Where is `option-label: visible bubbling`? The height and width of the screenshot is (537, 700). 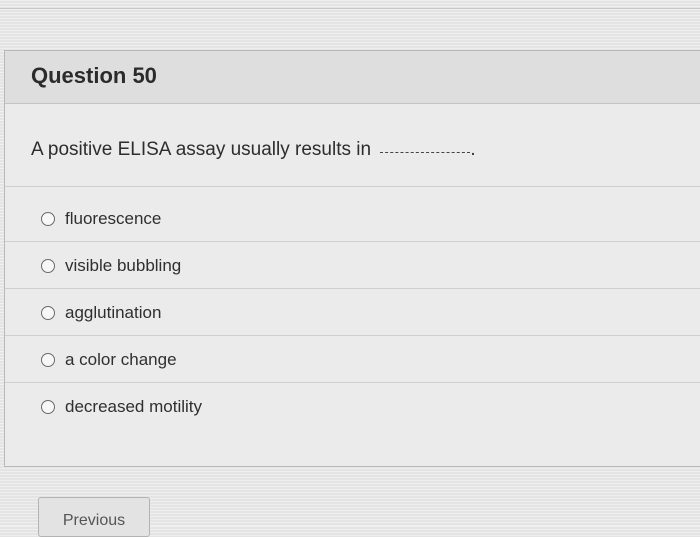
option-label: visible bubbling is located at coordinates (123, 265).